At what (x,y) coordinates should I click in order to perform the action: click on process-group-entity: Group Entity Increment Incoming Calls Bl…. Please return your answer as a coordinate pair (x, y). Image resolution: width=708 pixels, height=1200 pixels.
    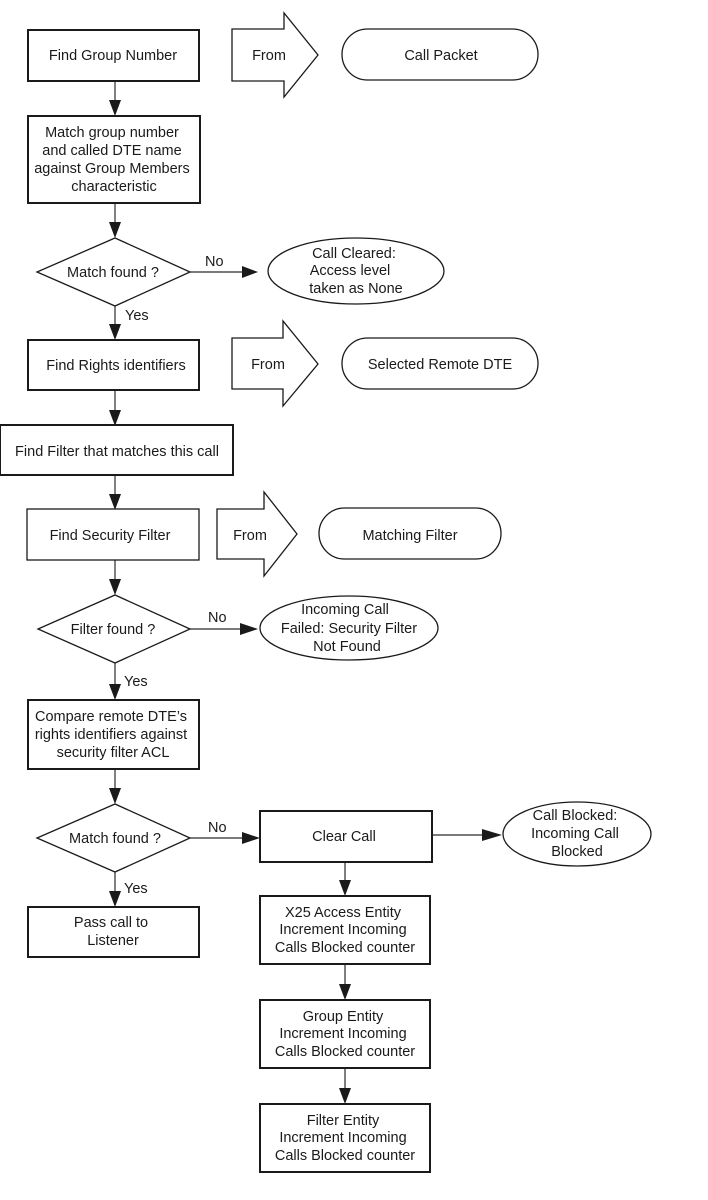
    Looking at the image, I should click on (345, 1034).